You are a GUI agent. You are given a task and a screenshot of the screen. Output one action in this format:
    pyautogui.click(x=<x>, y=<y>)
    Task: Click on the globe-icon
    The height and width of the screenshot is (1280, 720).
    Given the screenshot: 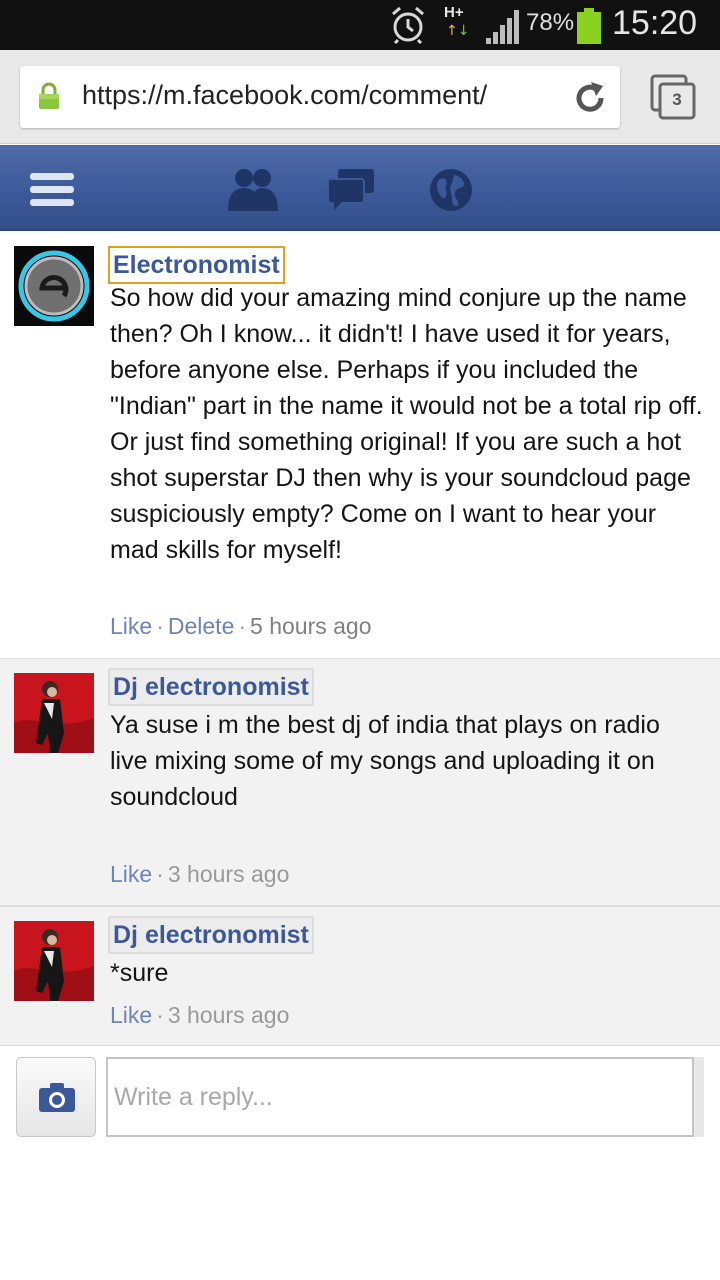 What is the action you would take?
    pyautogui.click(x=451, y=190)
    